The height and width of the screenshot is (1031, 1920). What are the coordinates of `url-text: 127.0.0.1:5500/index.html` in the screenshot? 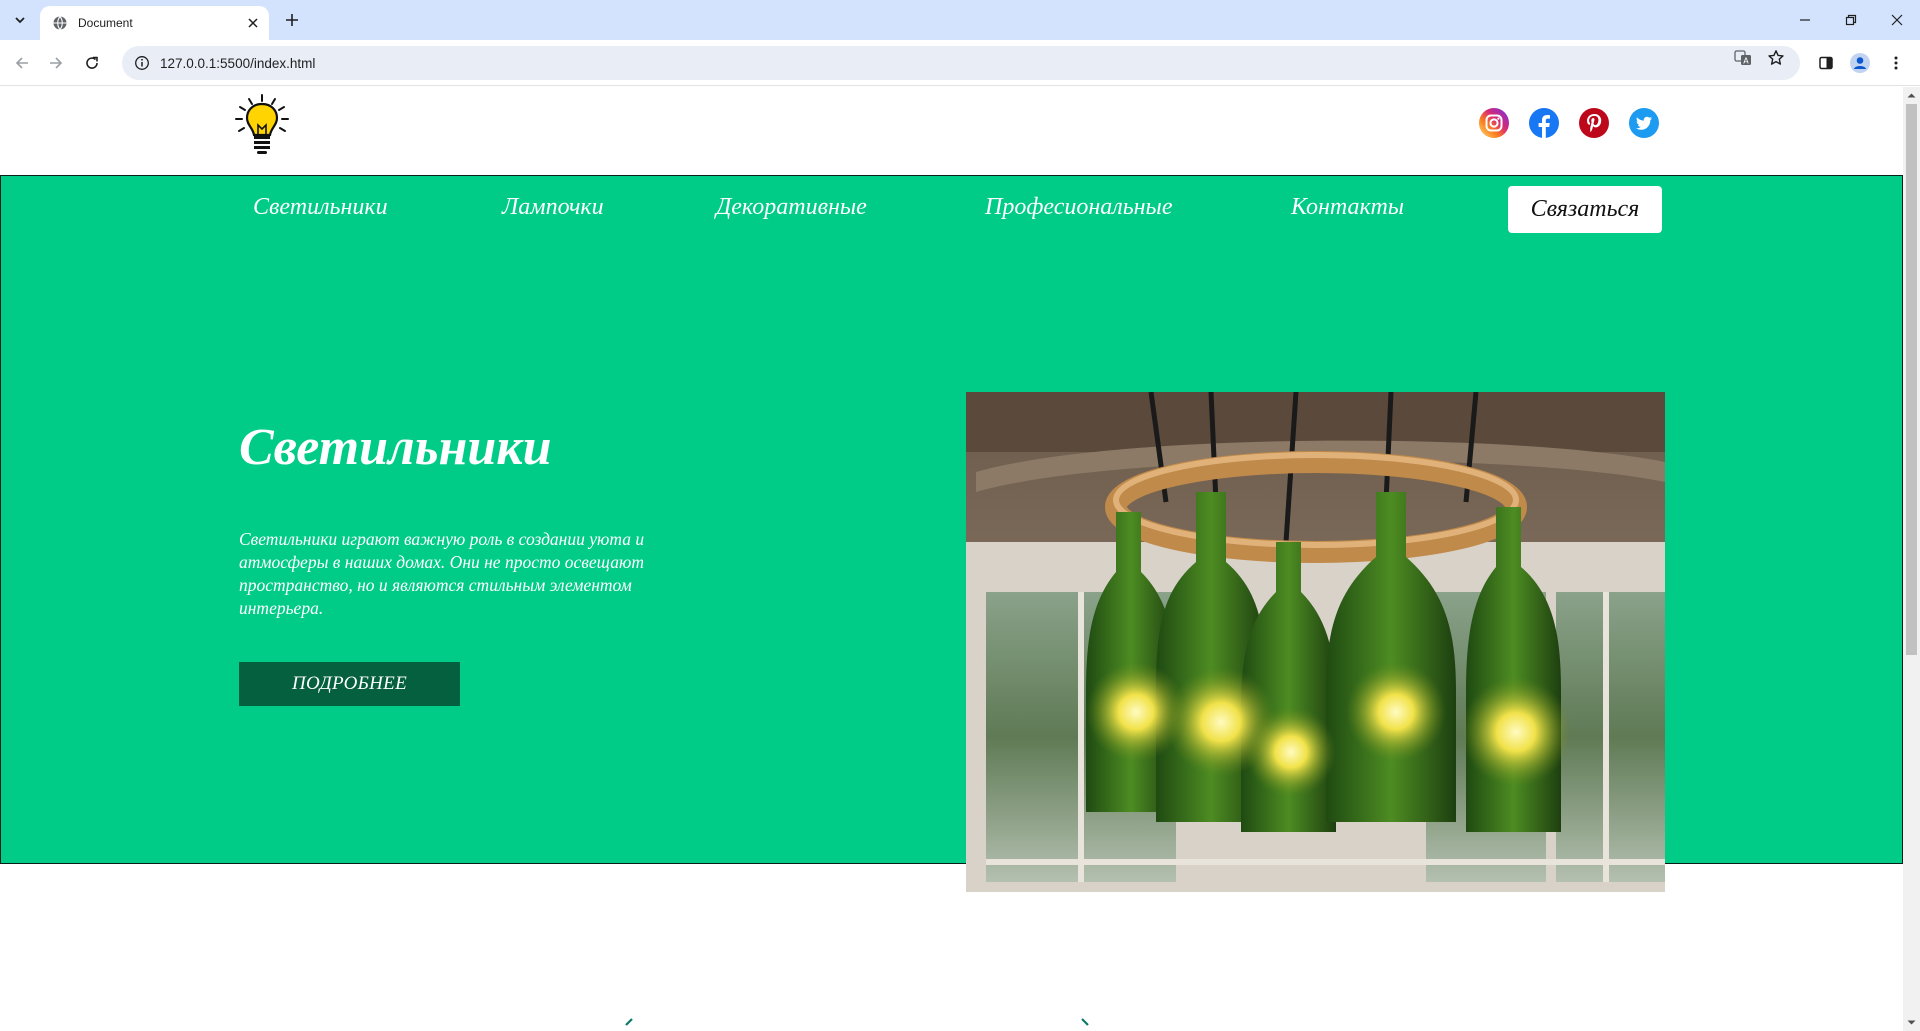 It's located at (238, 63).